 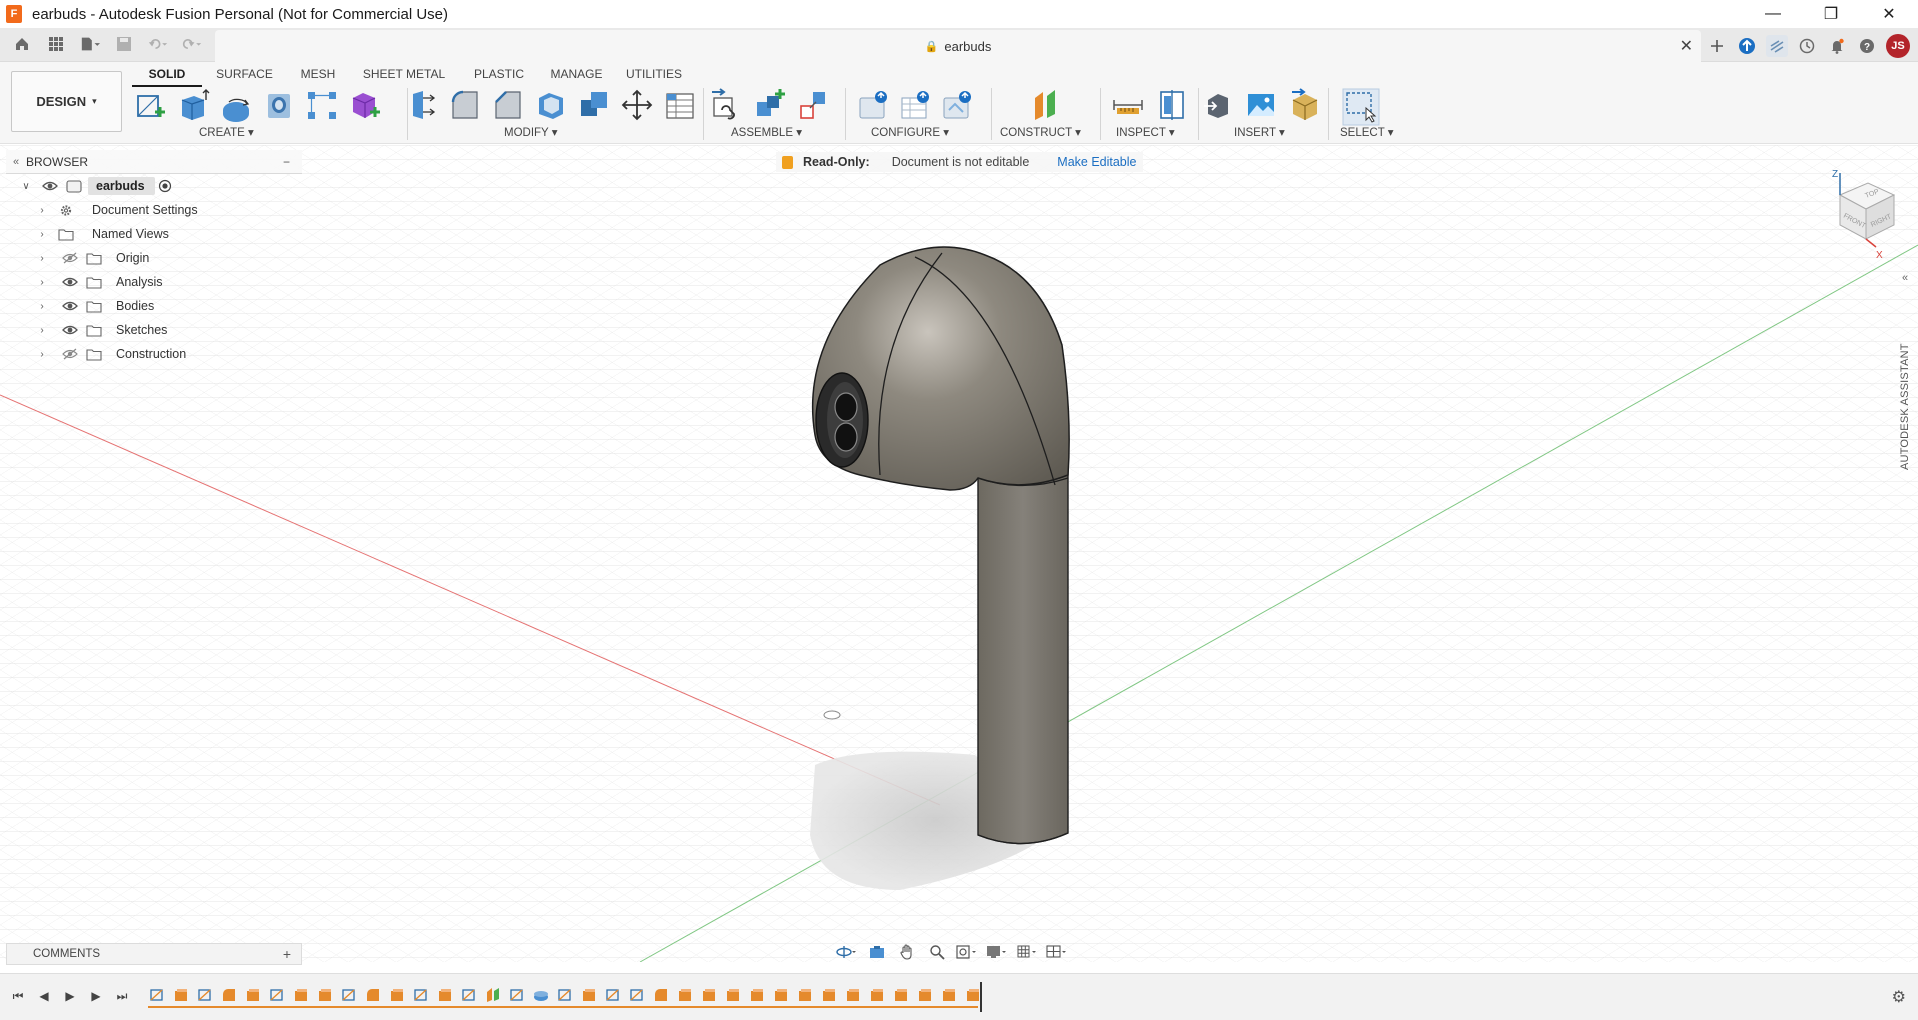 What do you see at coordinates (154, 354) in the screenshot?
I see `tree-item-construction: › Construction` at bounding box center [154, 354].